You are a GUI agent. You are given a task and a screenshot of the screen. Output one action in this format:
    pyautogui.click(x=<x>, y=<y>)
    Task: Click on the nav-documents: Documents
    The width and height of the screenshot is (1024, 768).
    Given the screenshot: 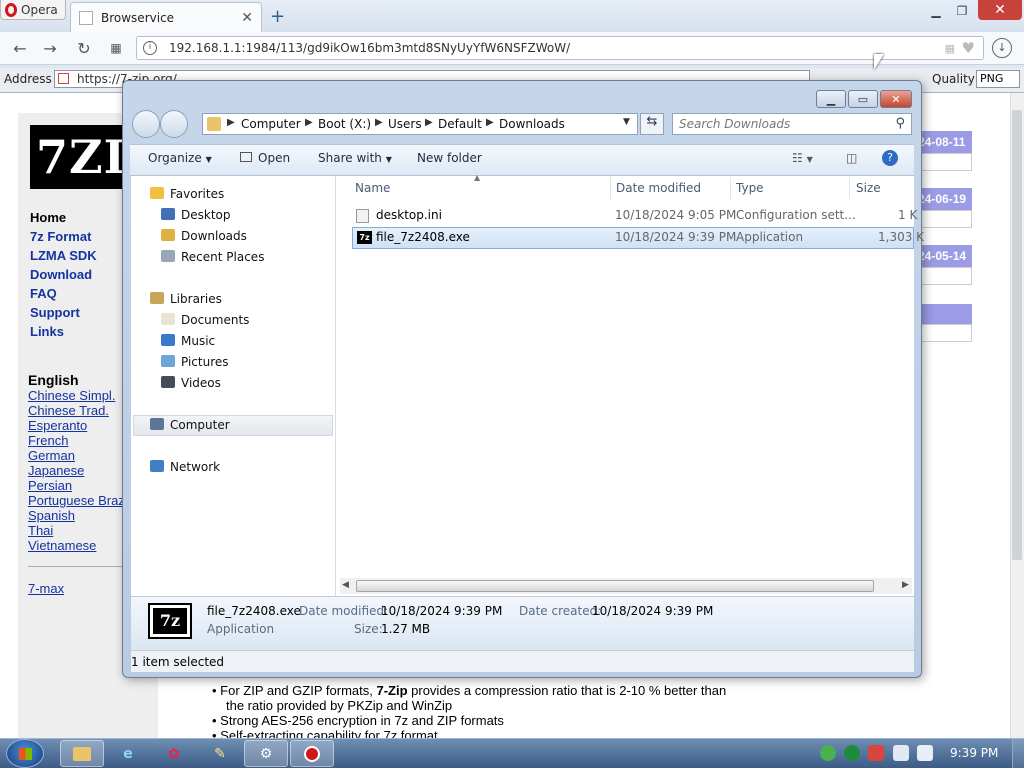 What is the action you would take?
    pyautogui.click(x=205, y=320)
    